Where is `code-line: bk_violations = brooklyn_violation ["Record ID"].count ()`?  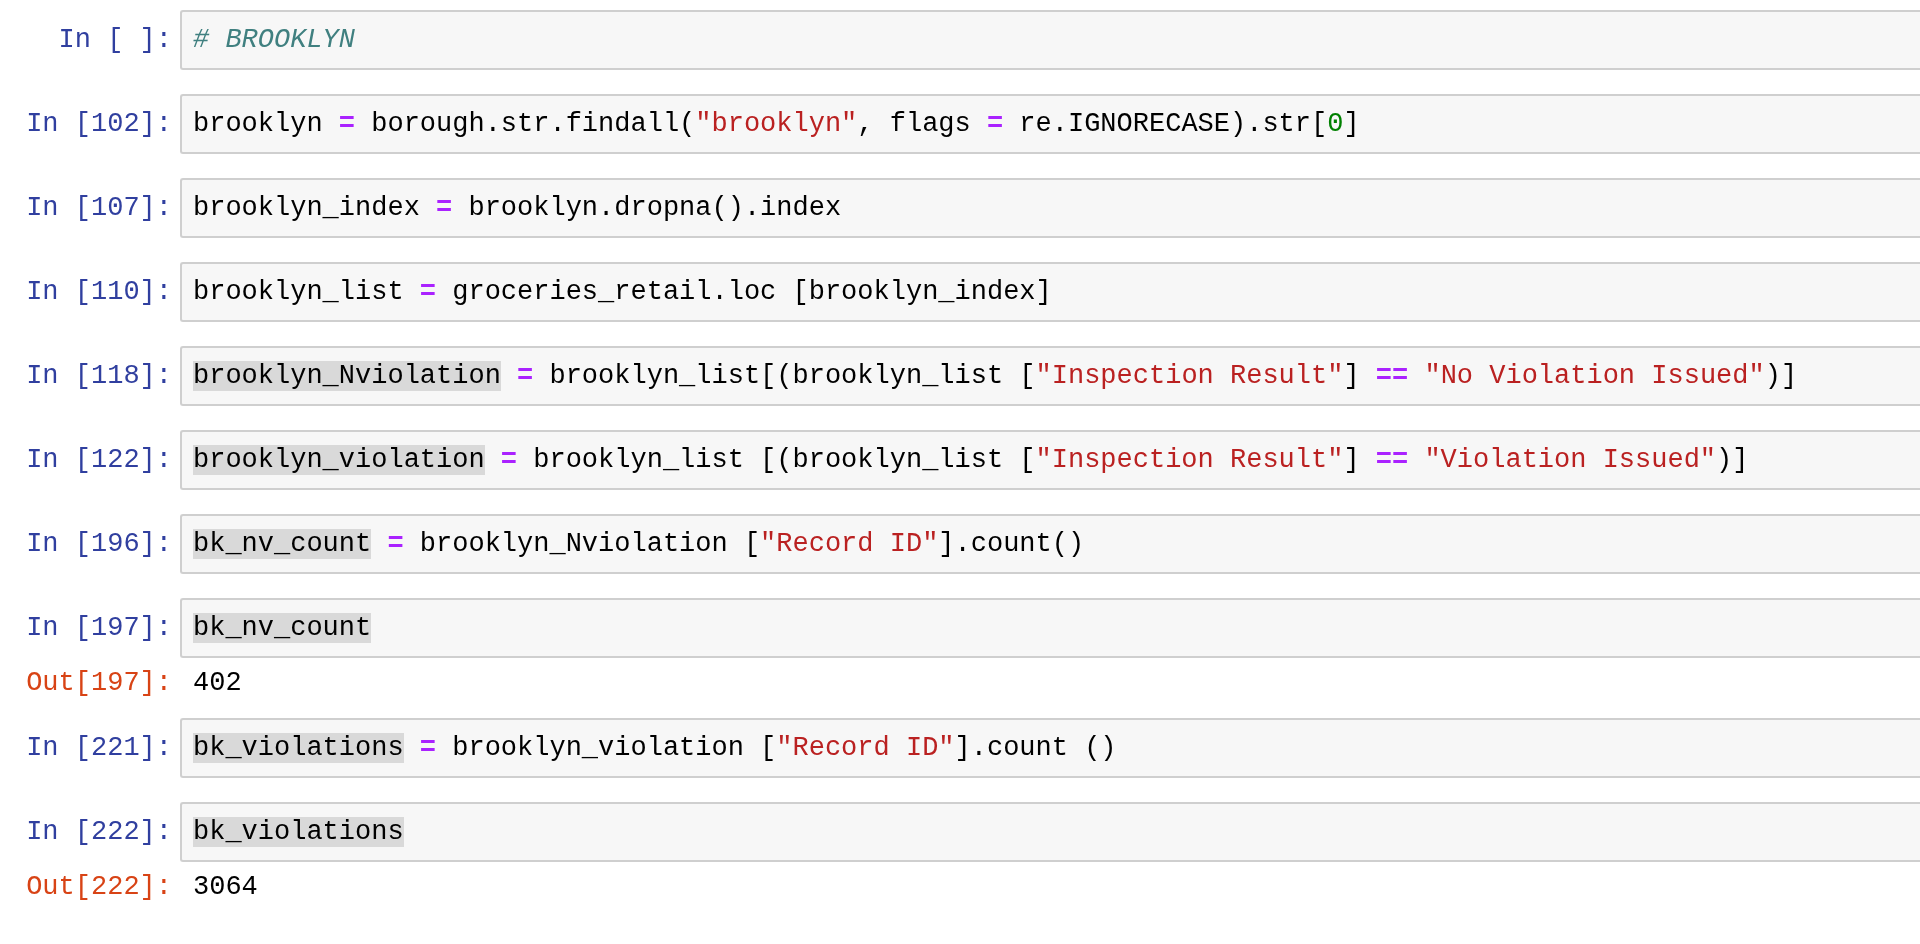 code-line: bk_violations = brooklyn_violation ["Record ID"].count () is located at coordinates (655, 748).